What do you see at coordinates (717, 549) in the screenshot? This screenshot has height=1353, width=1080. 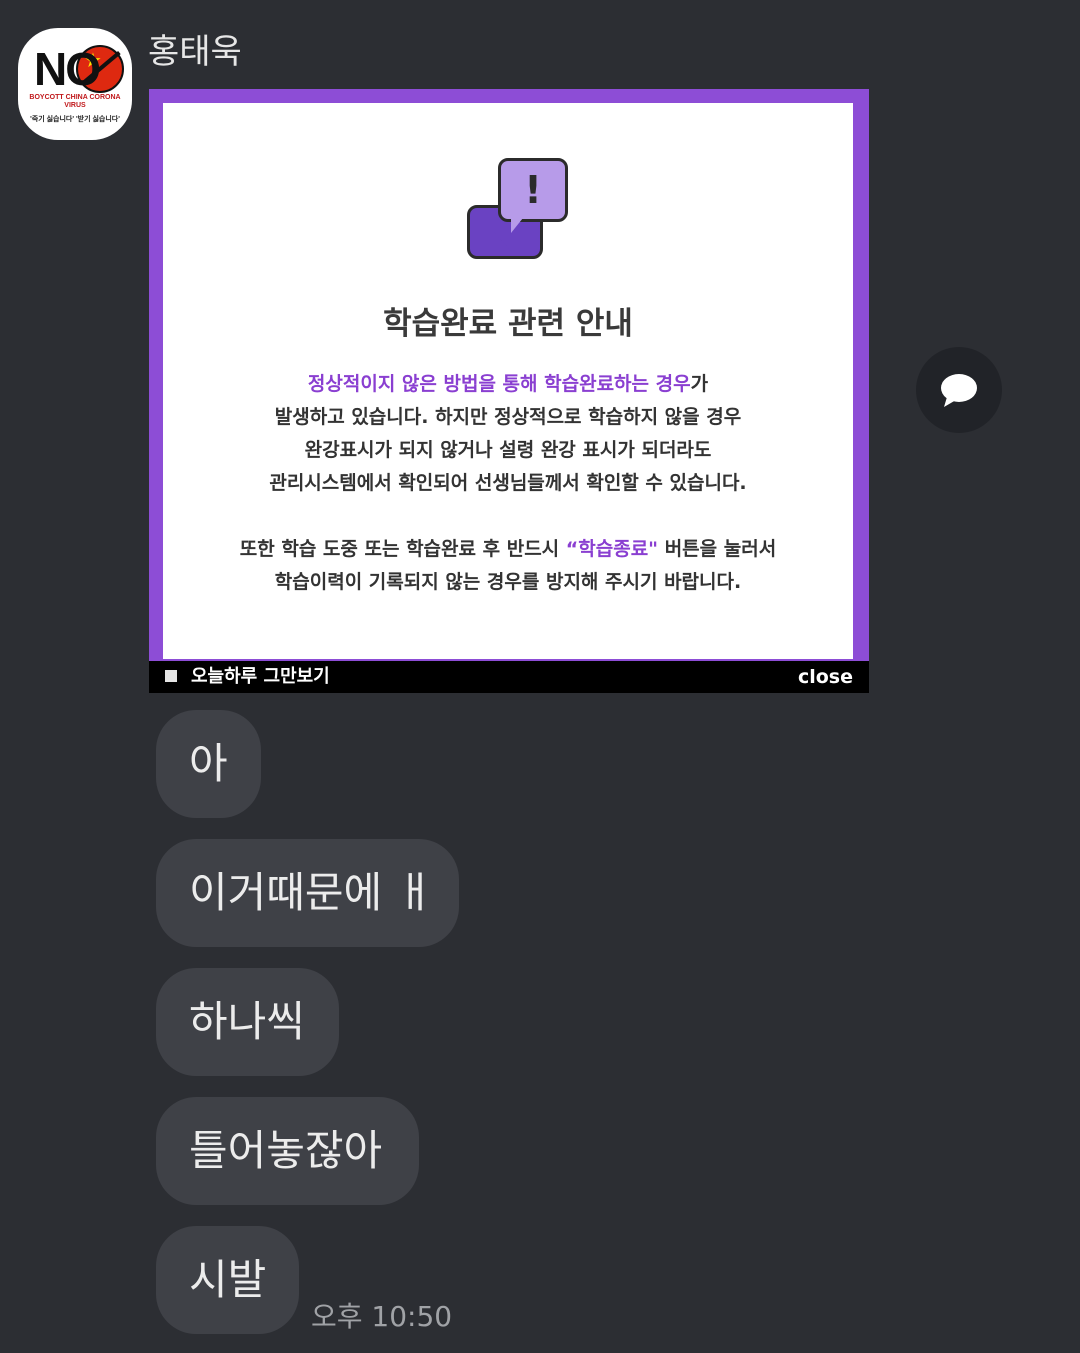 I see `notice-text: 버튼을 눌러서` at bounding box center [717, 549].